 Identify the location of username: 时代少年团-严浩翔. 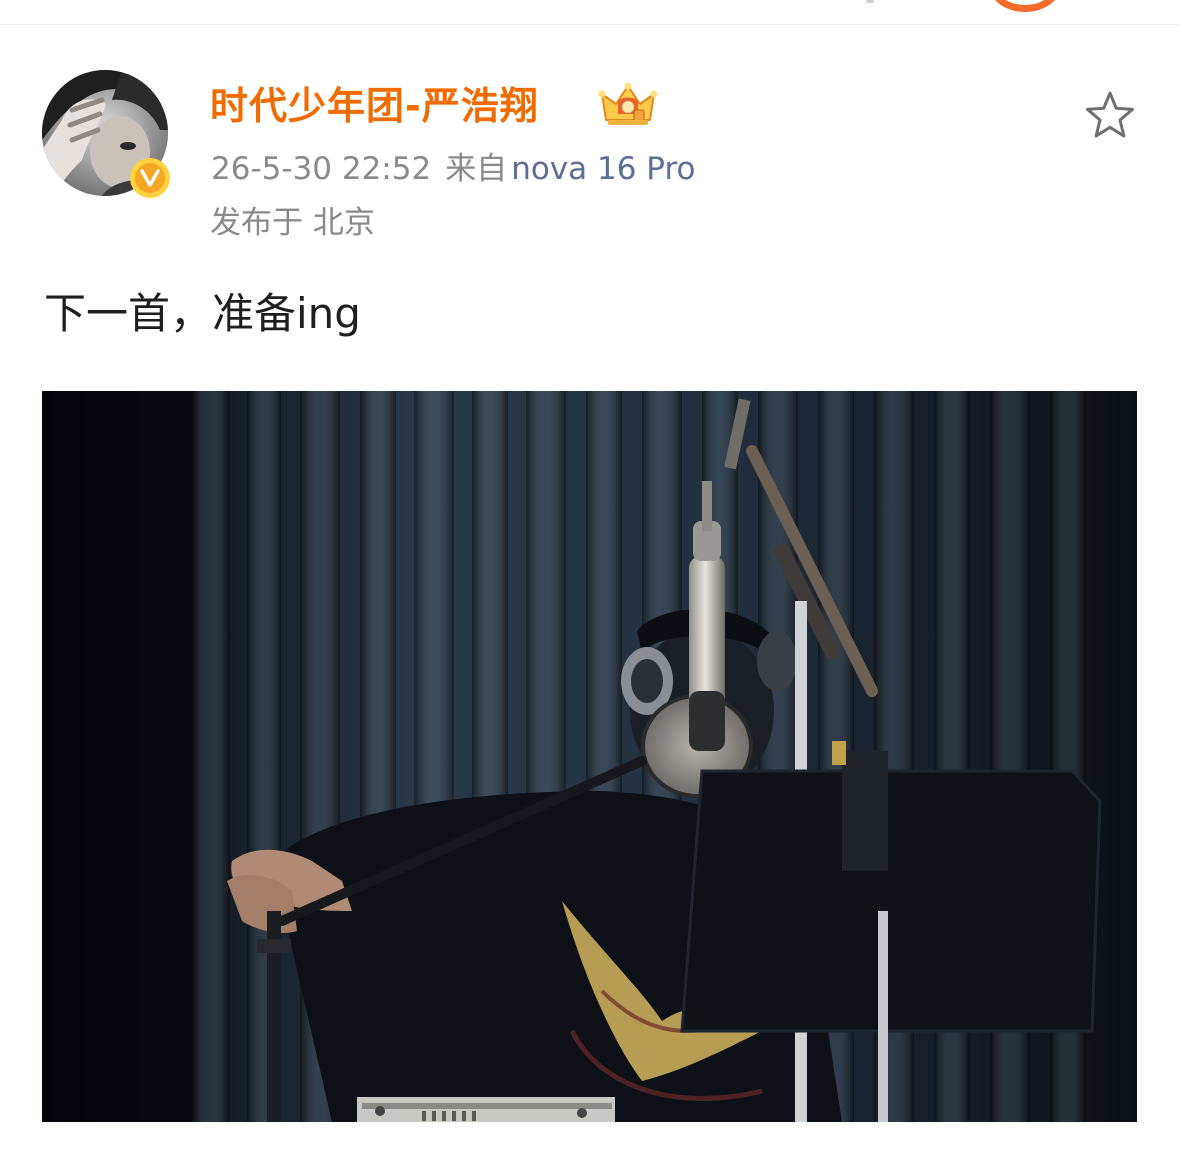
(374, 106).